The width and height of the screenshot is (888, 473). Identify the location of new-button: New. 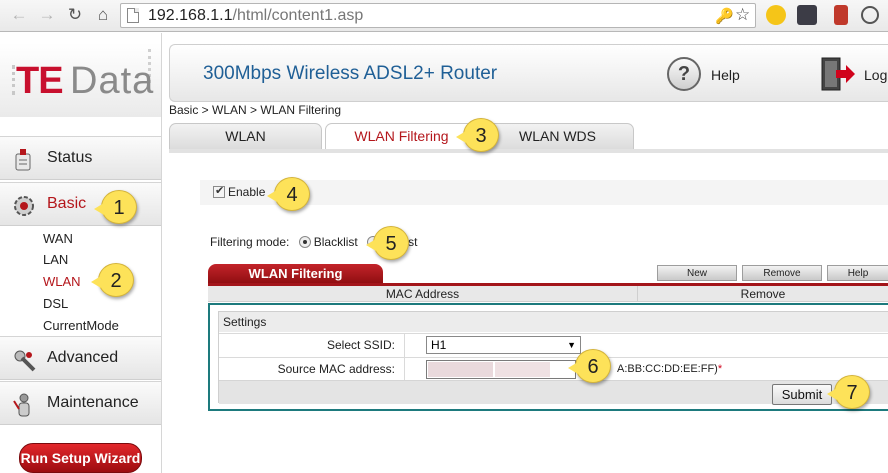
(697, 273).